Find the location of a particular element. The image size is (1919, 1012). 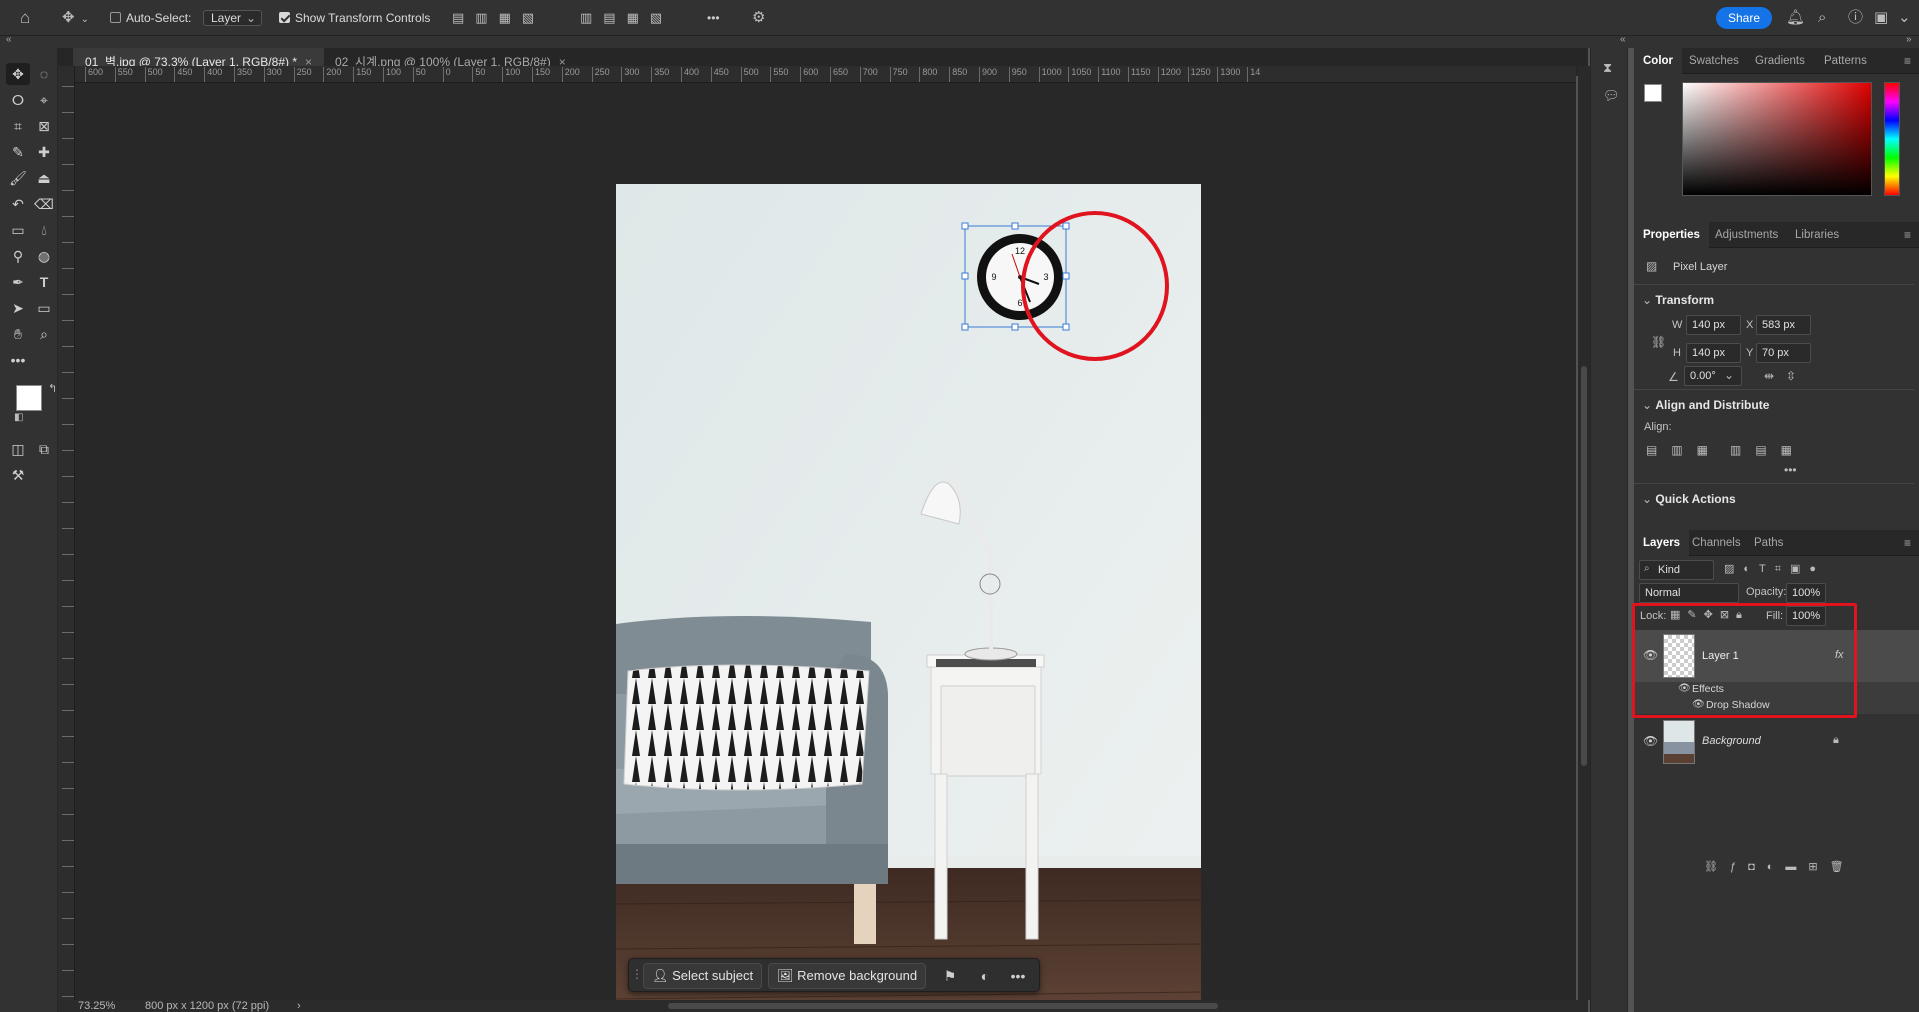

link-dimensions-icon: ⛓ is located at coordinates (1658, 342).